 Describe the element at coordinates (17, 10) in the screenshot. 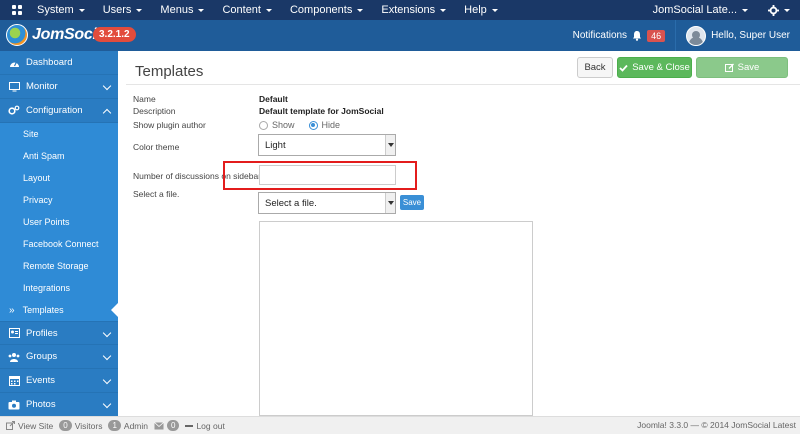

I see `joomla-logo-icon` at that location.